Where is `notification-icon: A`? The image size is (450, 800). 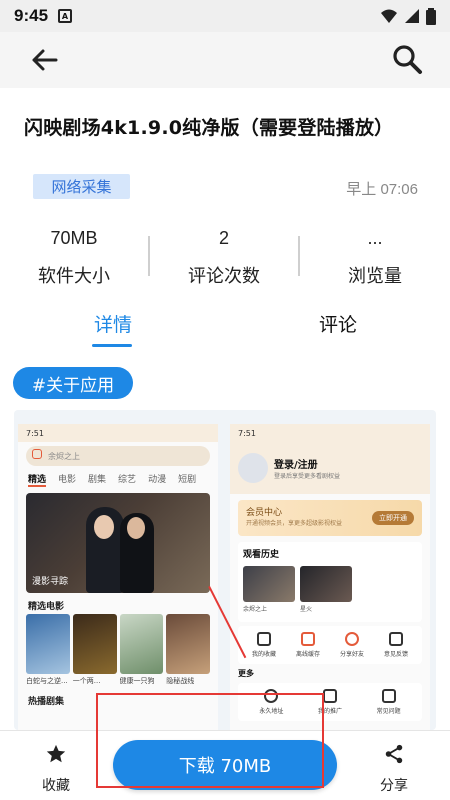 notification-icon: A is located at coordinates (65, 16).